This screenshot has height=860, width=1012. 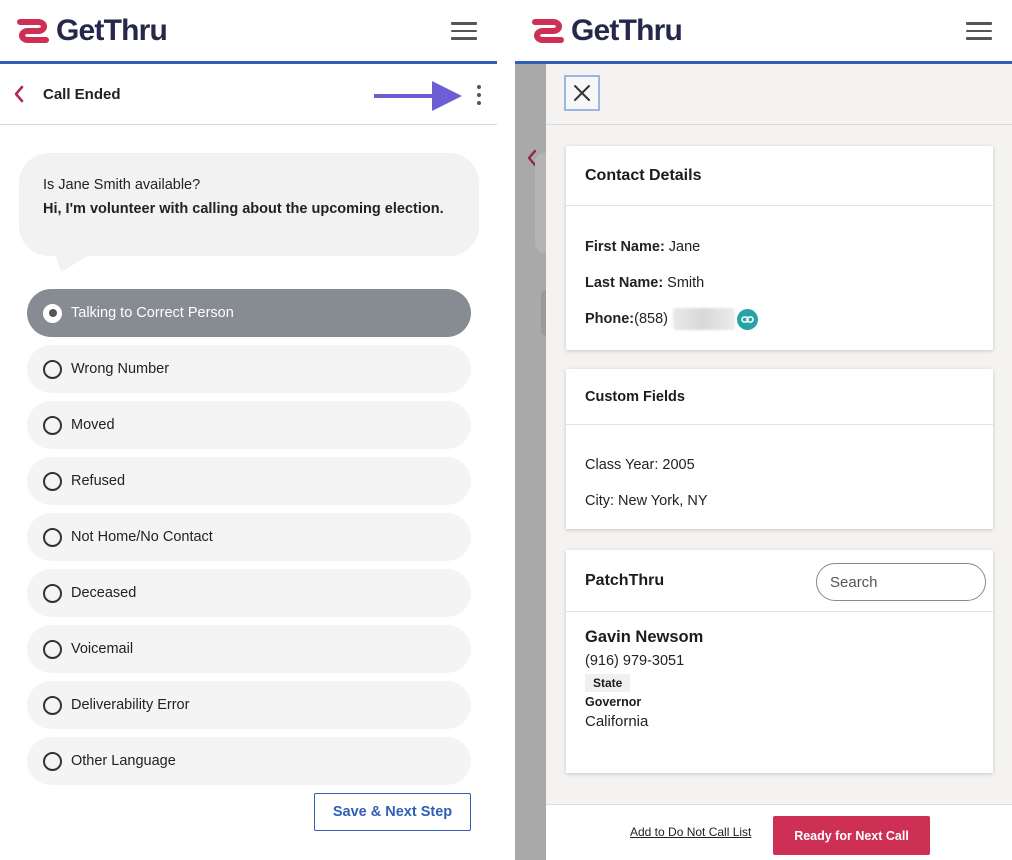 What do you see at coordinates (152, 313) in the screenshot?
I see `option-label: Talking to Correct Person` at bounding box center [152, 313].